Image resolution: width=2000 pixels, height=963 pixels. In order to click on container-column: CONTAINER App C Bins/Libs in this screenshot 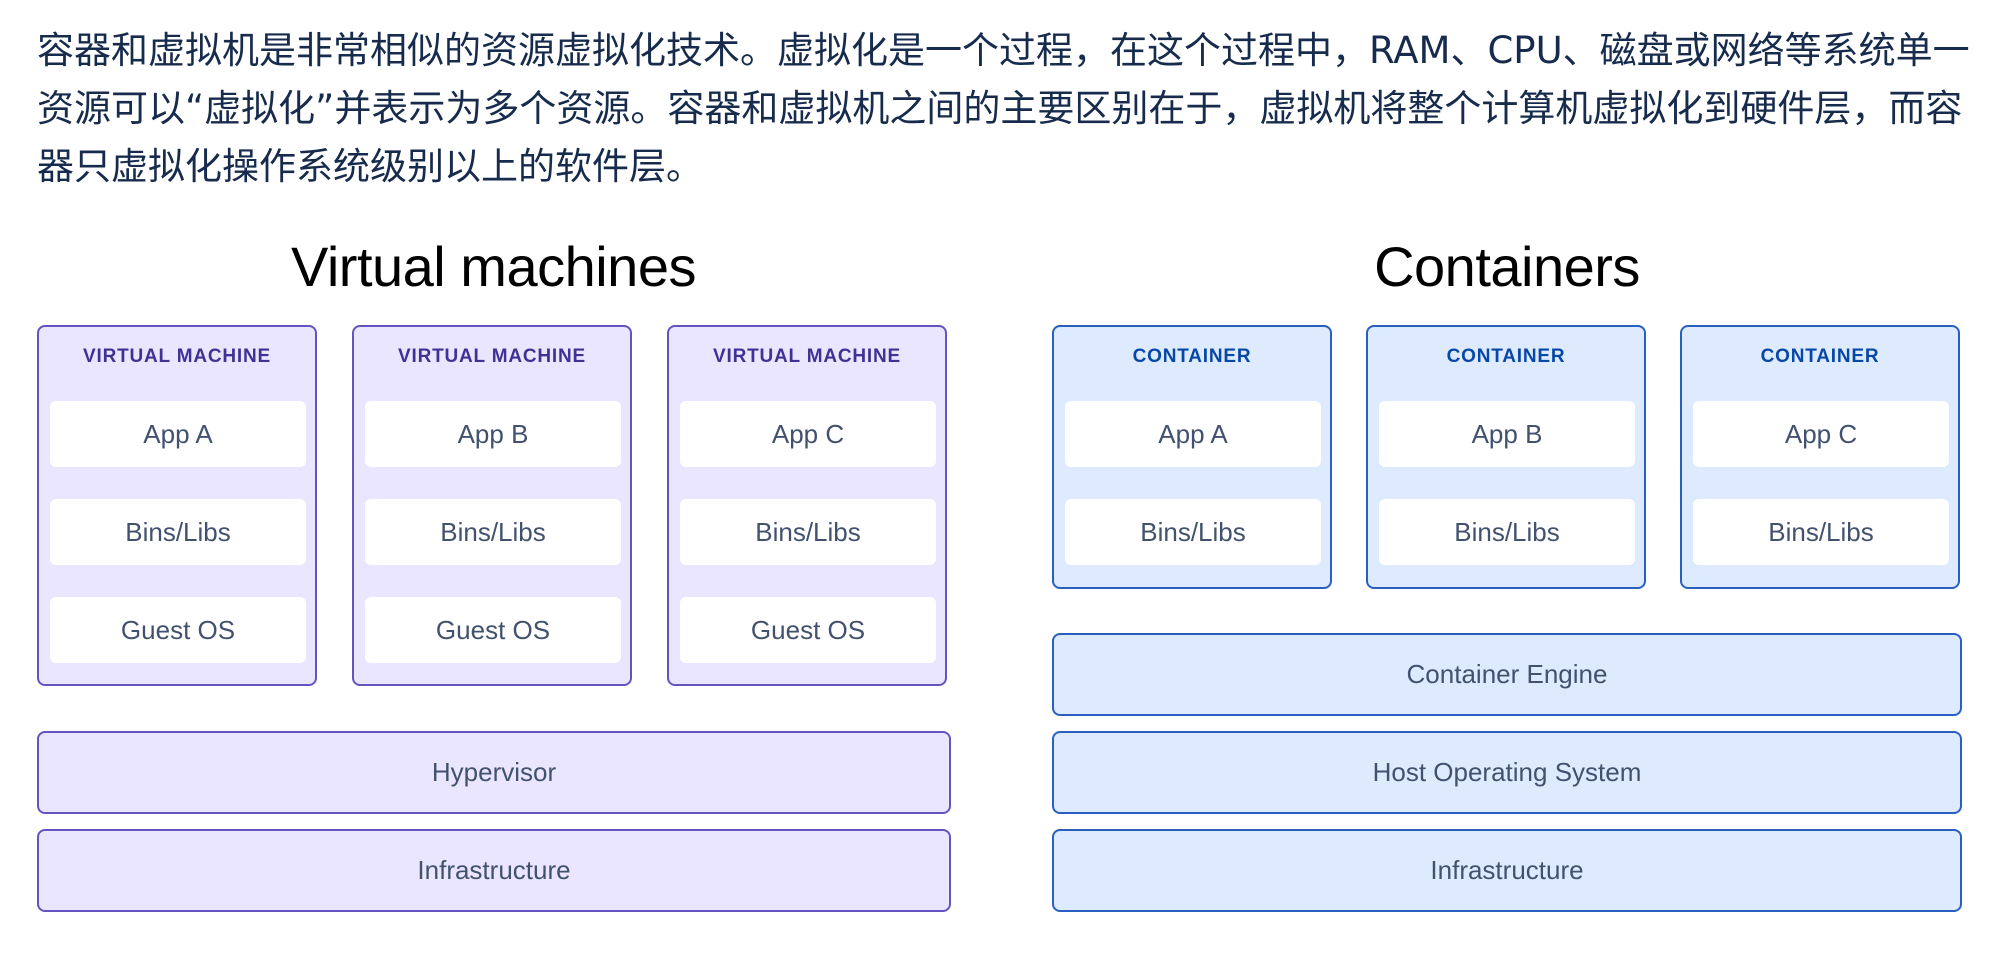, I will do `click(1820, 457)`.